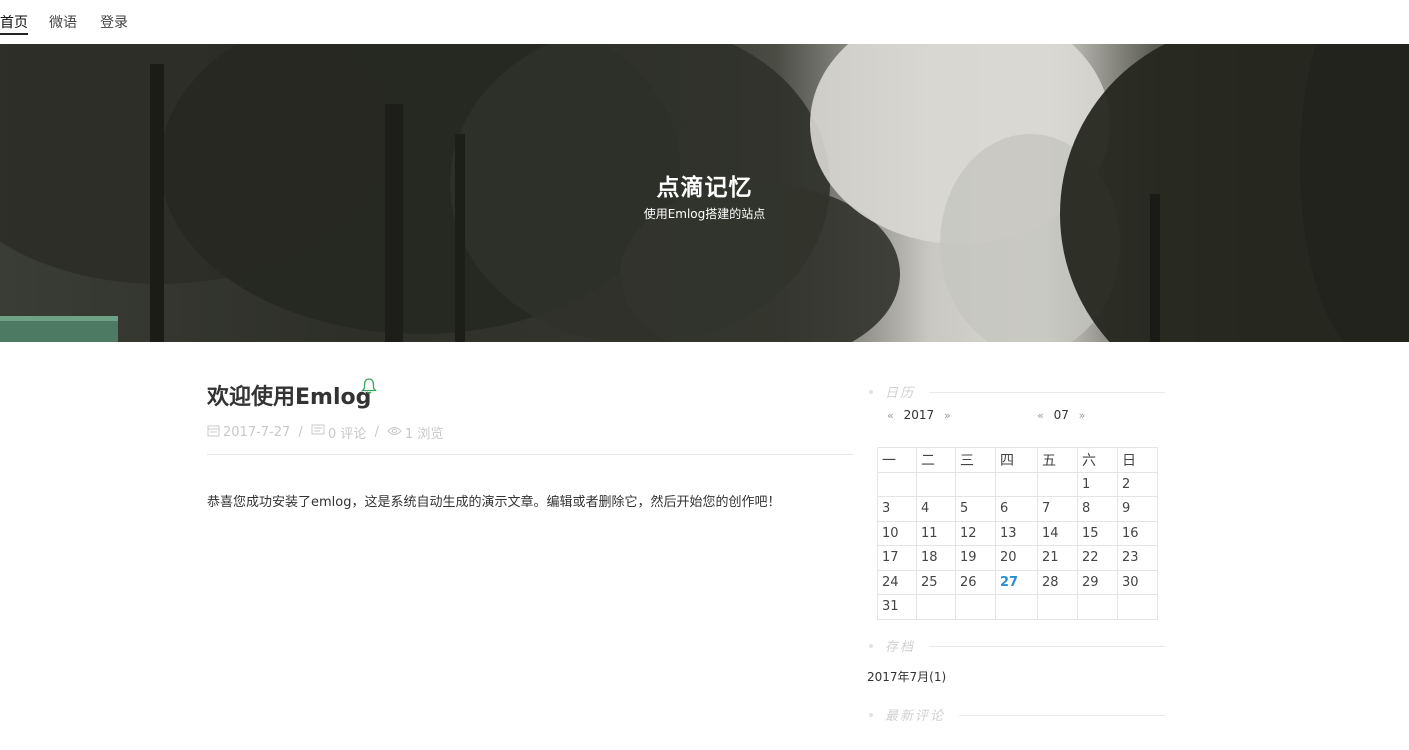 The image size is (1409, 750). Describe the element at coordinates (1057, 558) in the screenshot. I see `day-cell: 21` at that location.